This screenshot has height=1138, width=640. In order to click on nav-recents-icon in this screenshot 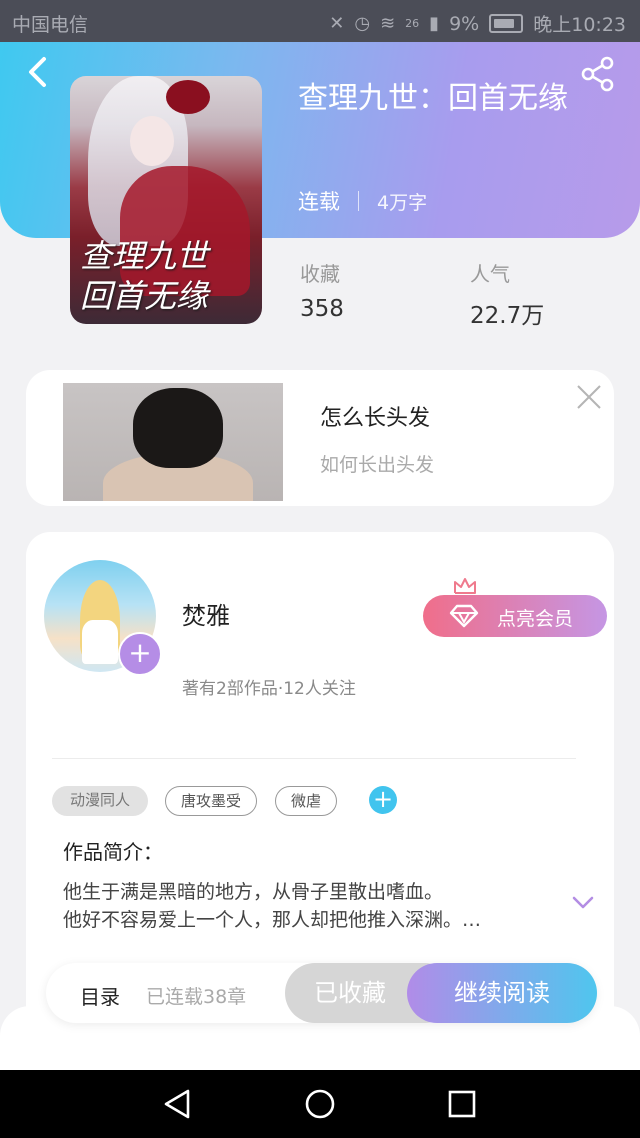, I will do `click(462, 1104)`.